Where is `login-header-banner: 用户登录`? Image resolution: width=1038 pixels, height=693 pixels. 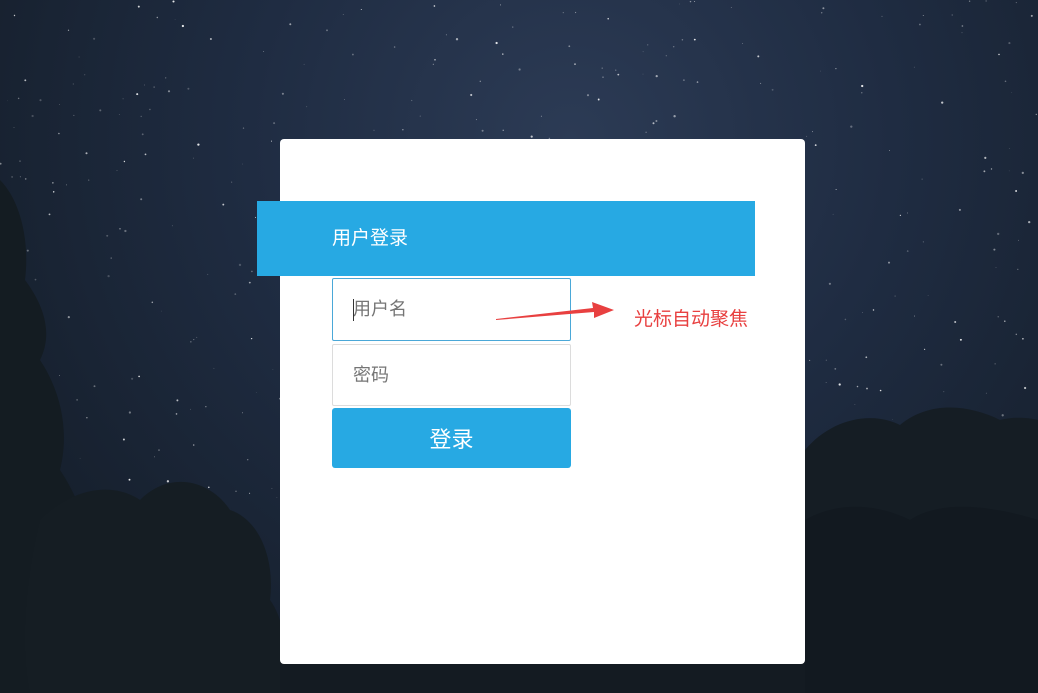 login-header-banner: 用户登录 is located at coordinates (506, 238).